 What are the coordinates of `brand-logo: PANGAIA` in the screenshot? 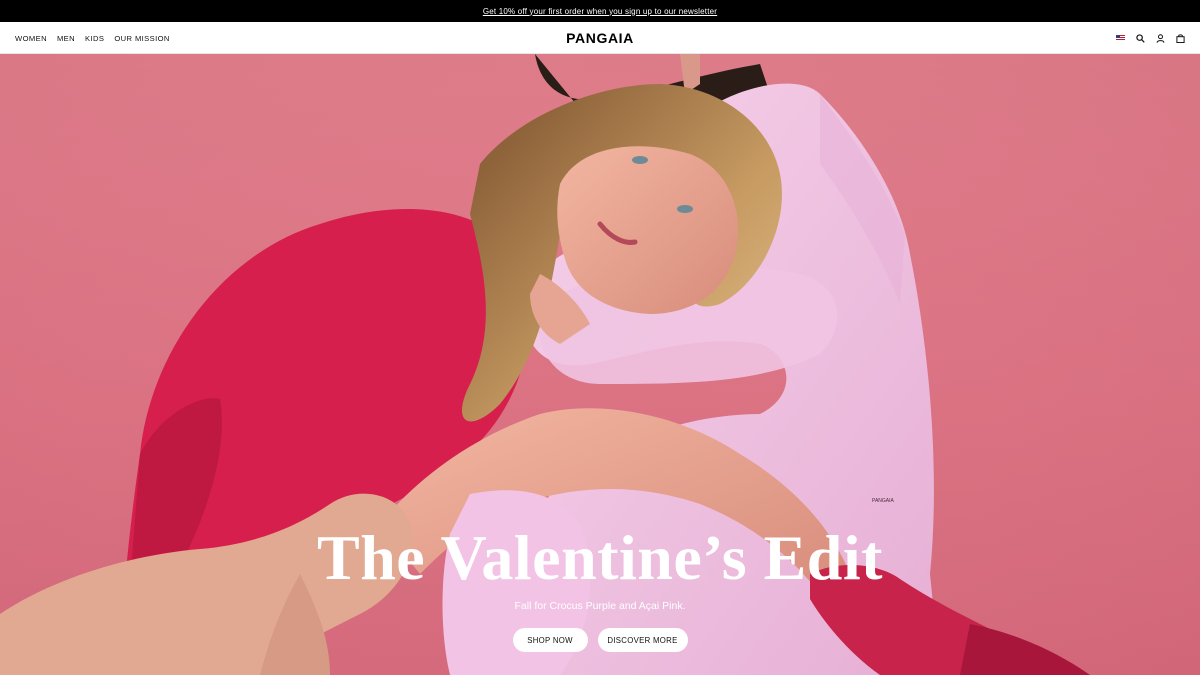 It's located at (600, 38).